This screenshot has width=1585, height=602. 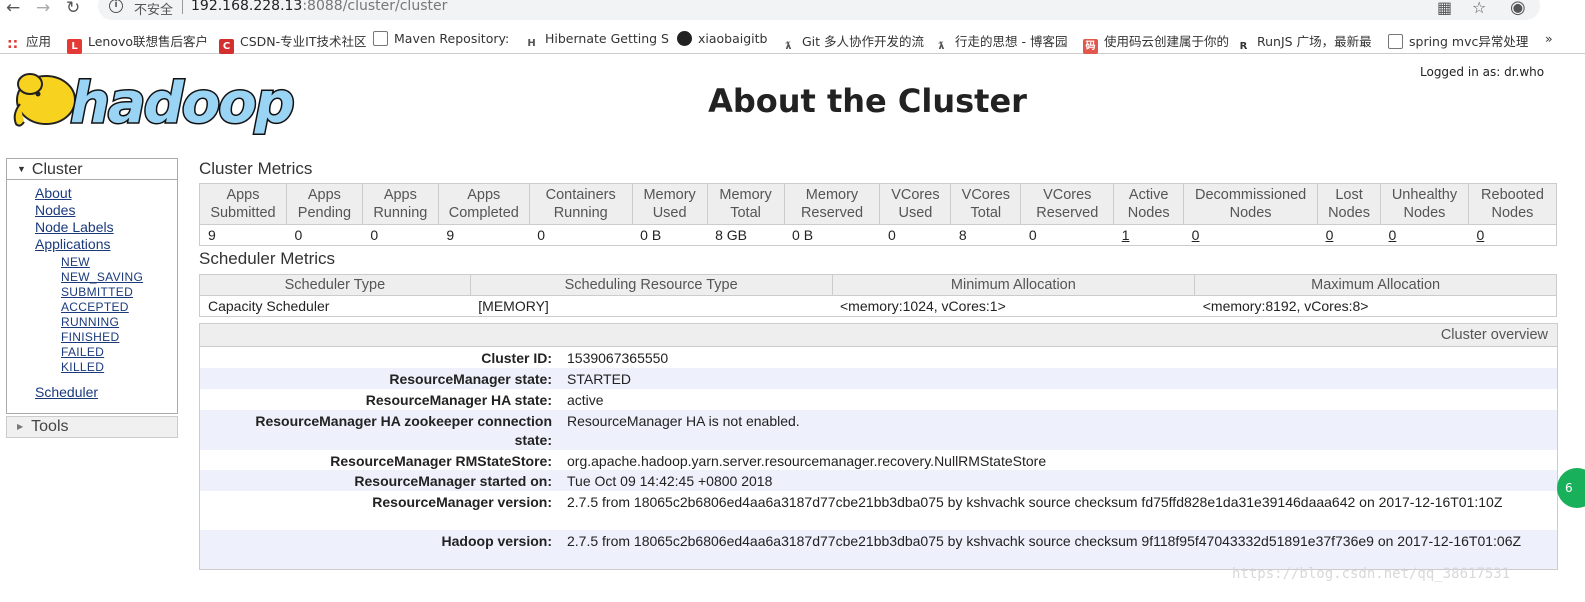 I want to click on column-header: Apps Running, so click(x=400, y=204).